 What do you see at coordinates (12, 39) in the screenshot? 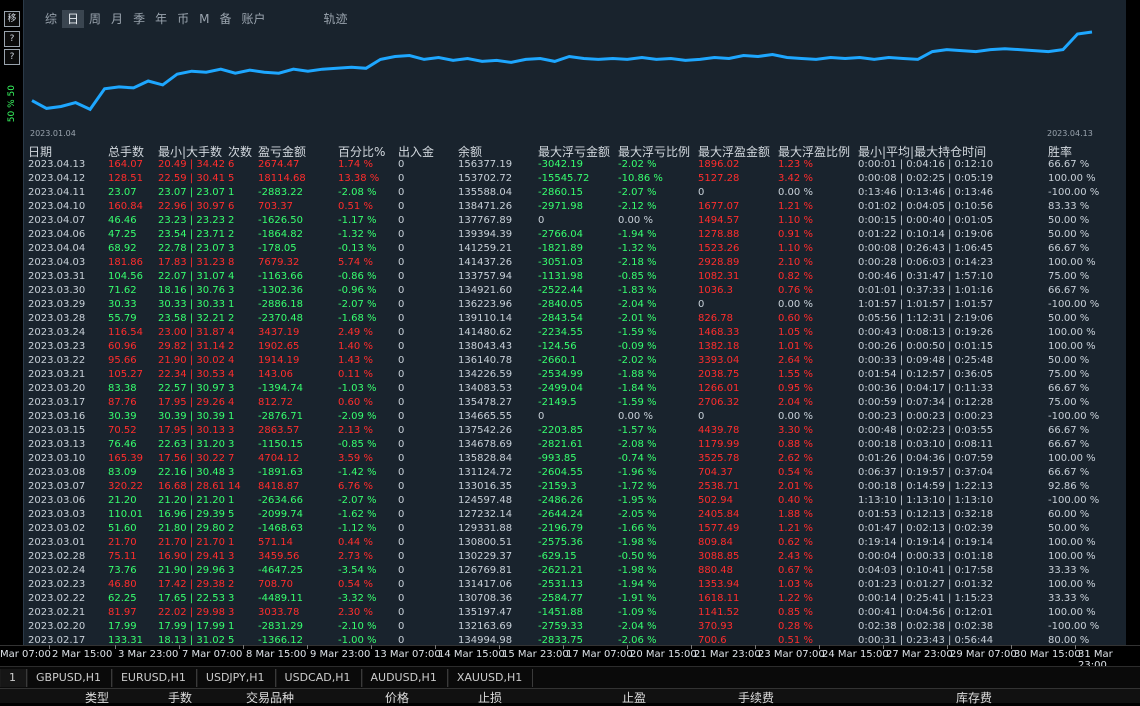
I see `help-button: ?` at bounding box center [12, 39].